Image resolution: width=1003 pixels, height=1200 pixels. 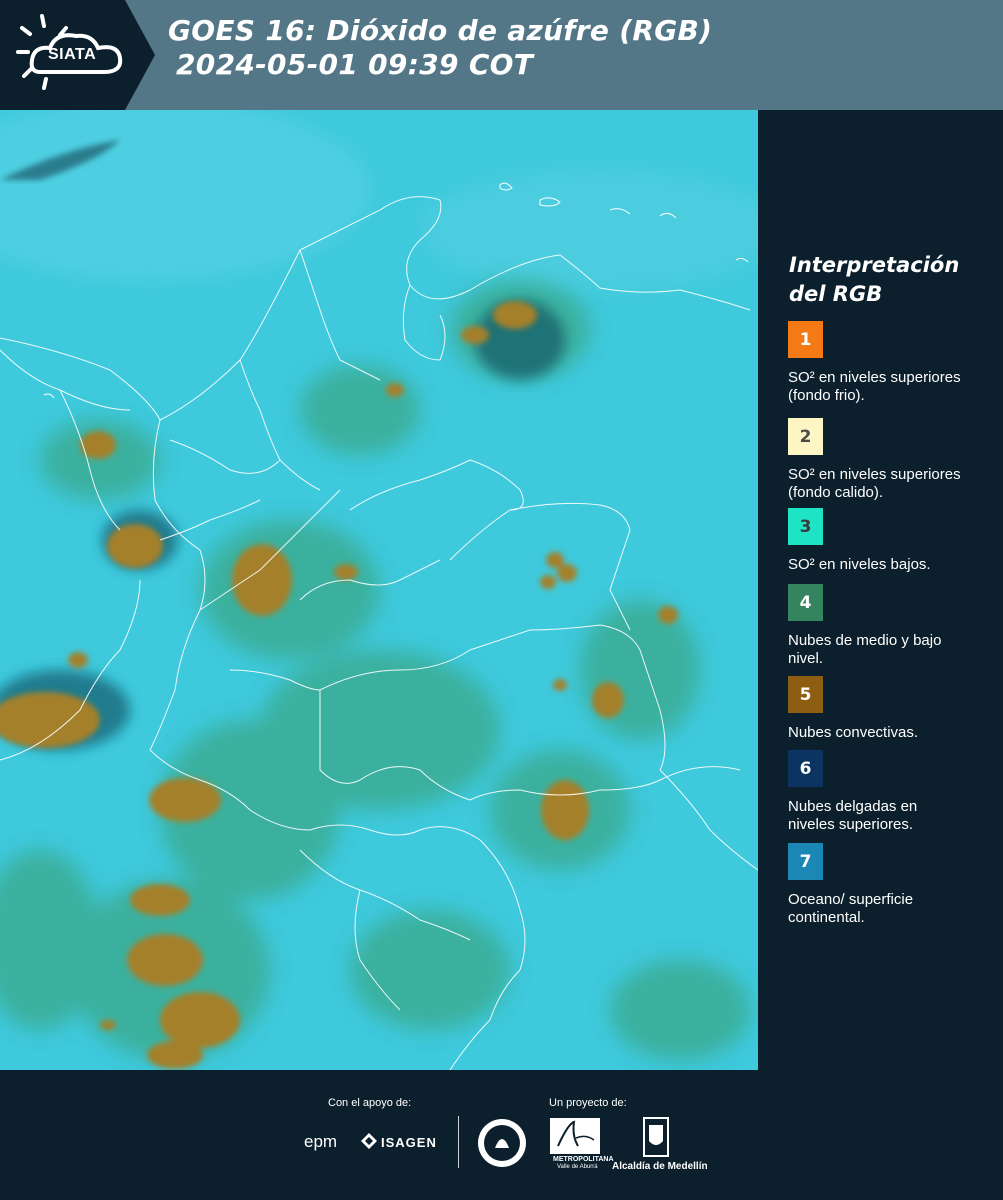 What do you see at coordinates (851, 908) in the screenshot?
I see `legend-label-7: Oceano/ superficie continental.` at bounding box center [851, 908].